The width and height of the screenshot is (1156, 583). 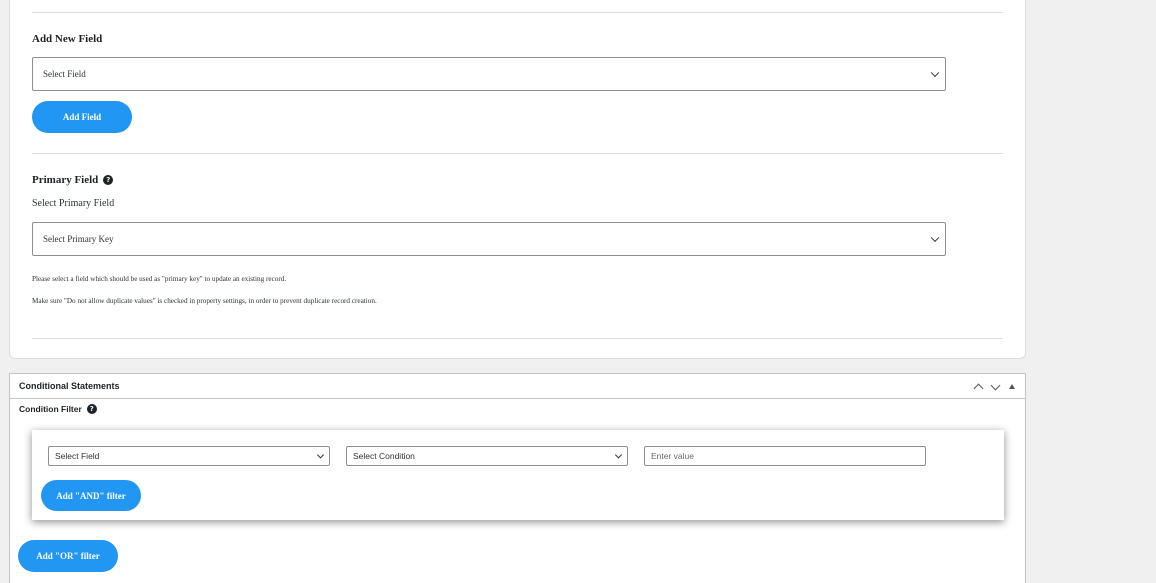 I want to click on primary-field-title-text: Primary Field, so click(x=65, y=180).